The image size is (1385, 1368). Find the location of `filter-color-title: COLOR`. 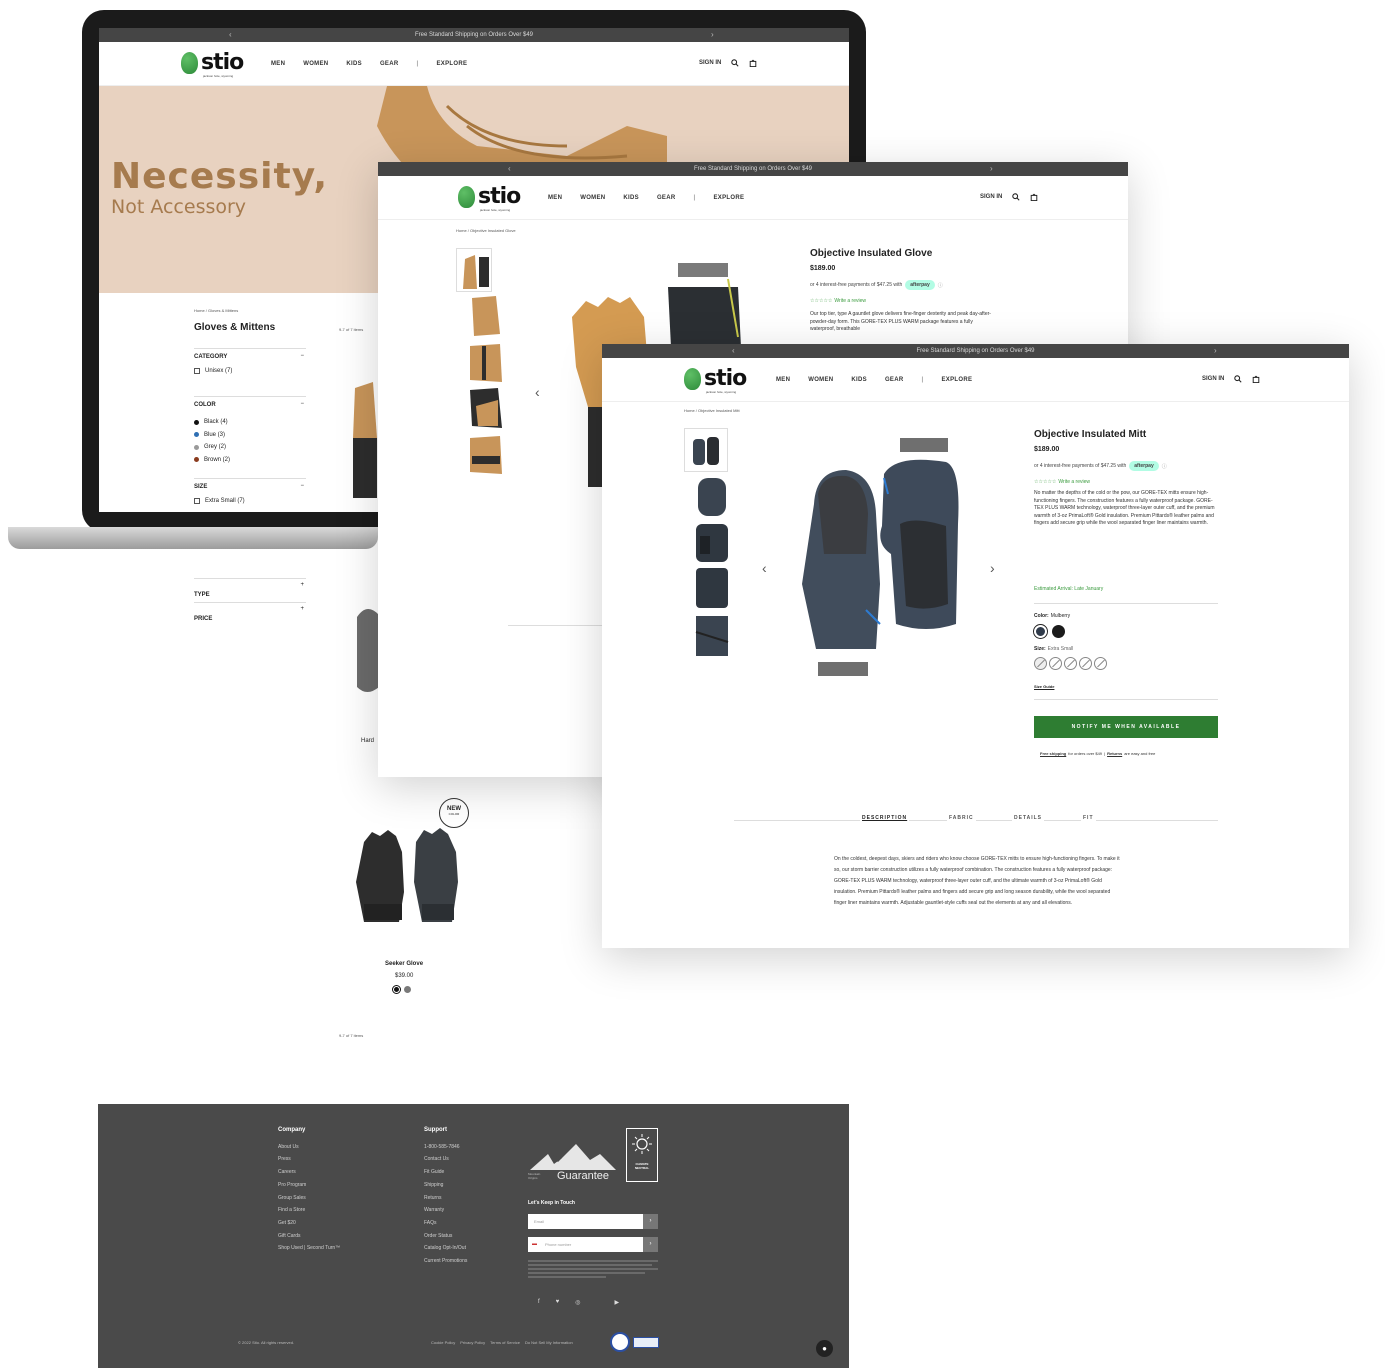

filter-color-title: COLOR is located at coordinates (250, 405).